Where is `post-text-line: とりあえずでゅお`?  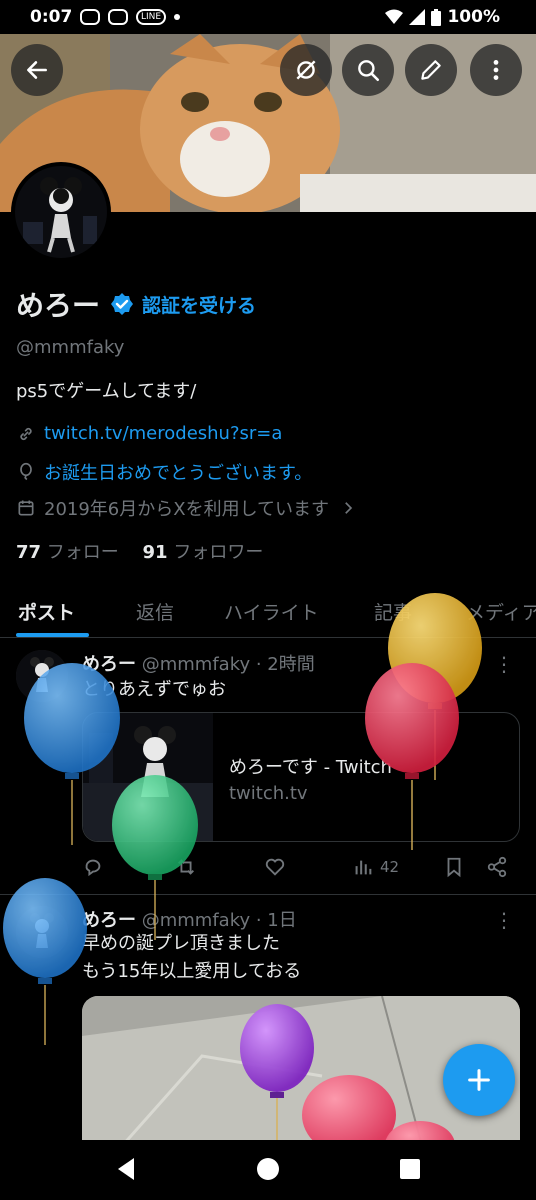 post-text-line: とりあえずでゅお is located at coordinates (154, 689).